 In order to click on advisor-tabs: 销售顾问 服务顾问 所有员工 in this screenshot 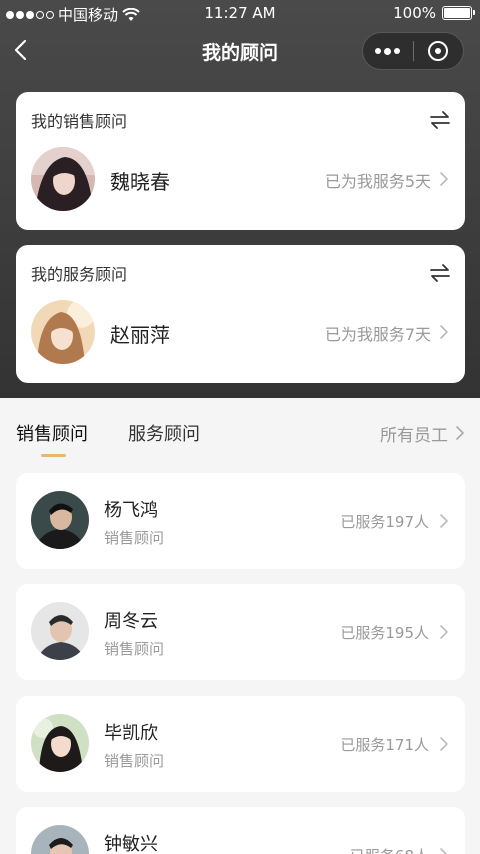, I will do `click(240, 430)`.